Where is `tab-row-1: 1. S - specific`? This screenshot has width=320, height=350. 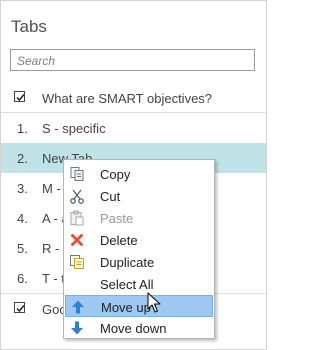
tab-row-1: 1. S - specific is located at coordinates (133, 128).